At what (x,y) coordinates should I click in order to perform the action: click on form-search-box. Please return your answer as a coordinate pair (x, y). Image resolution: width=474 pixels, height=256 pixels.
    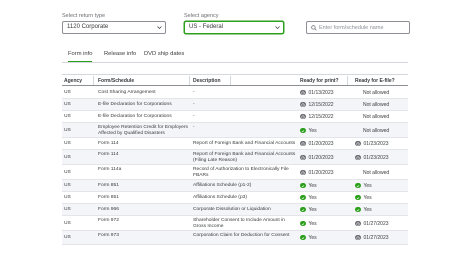
    Looking at the image, I should click on (358, 27).